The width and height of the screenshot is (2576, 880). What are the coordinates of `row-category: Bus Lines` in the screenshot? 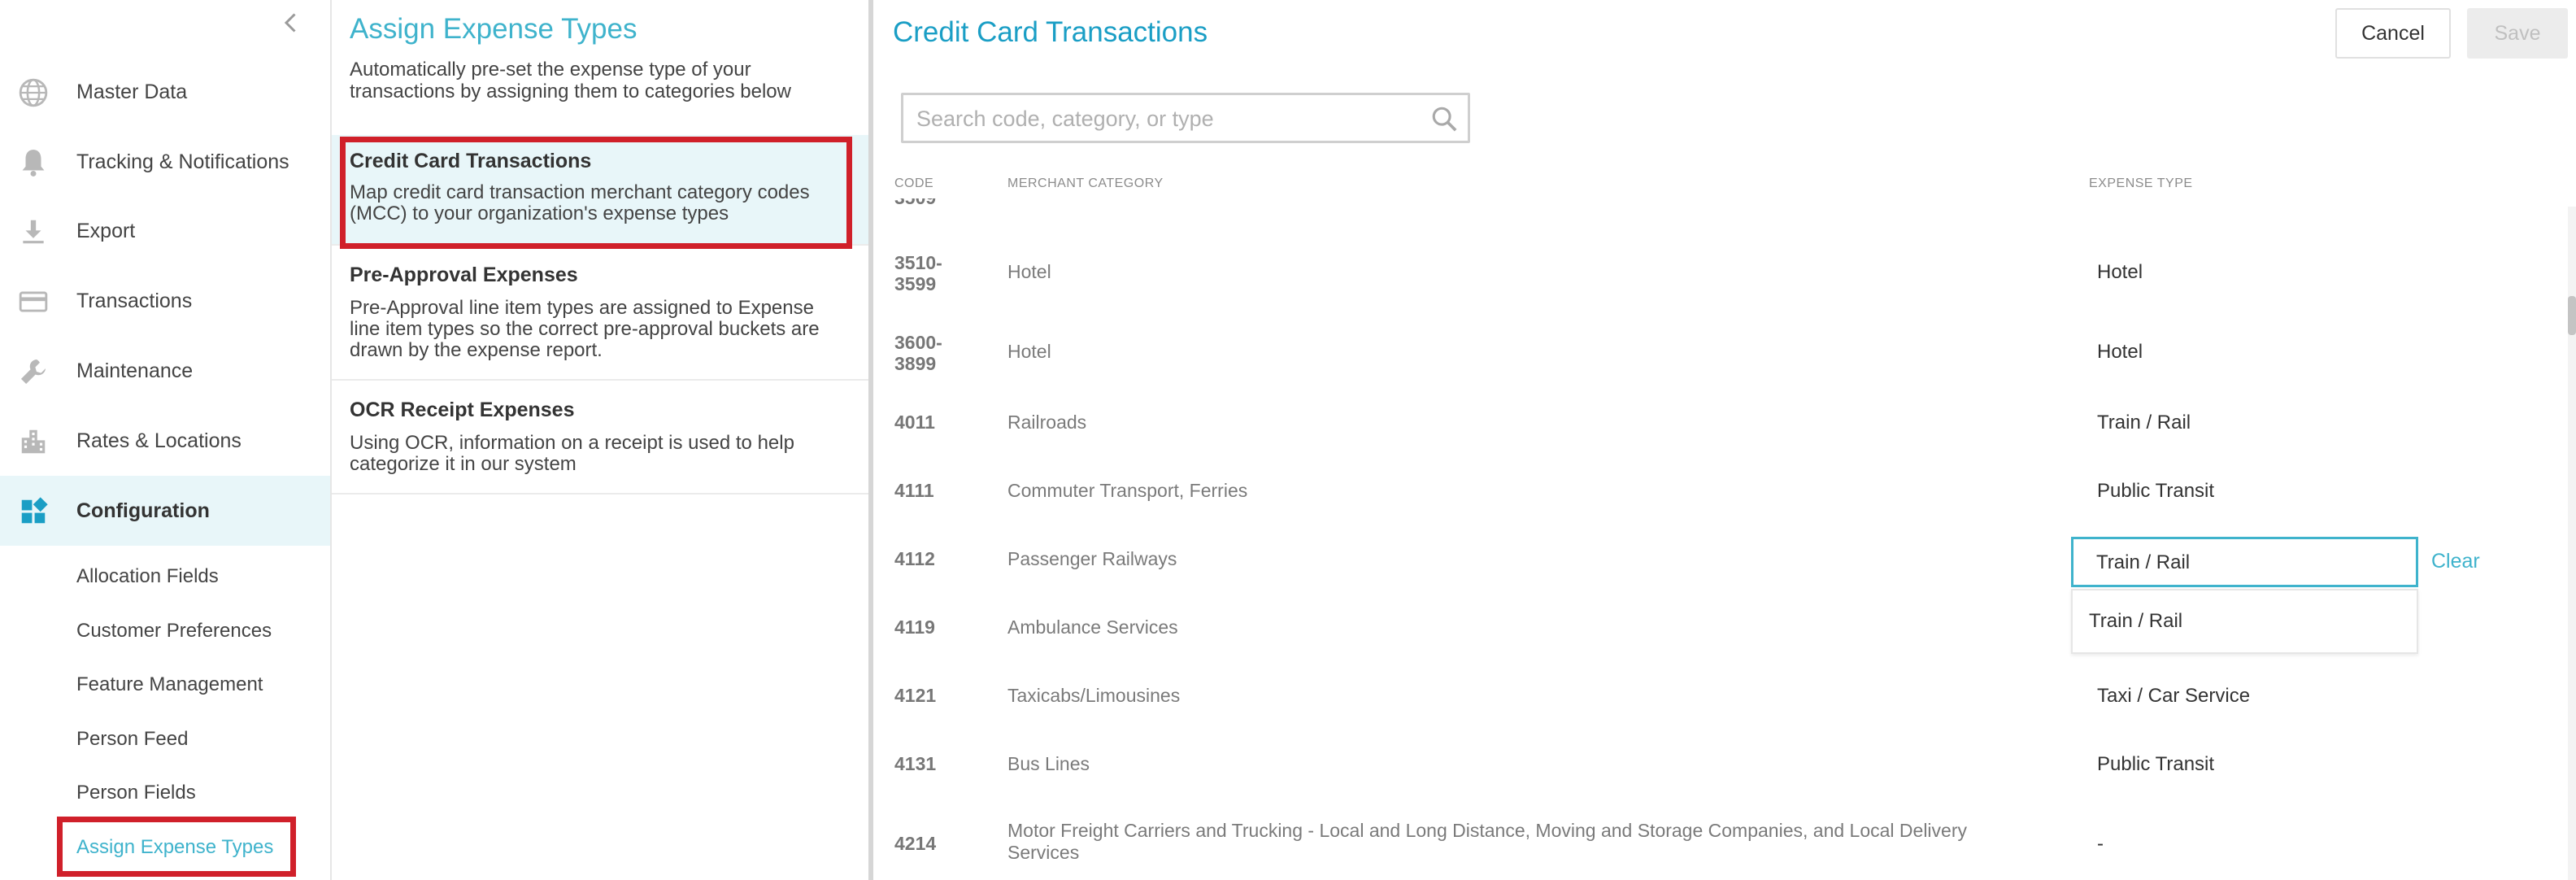 It's located at (1049, 763).